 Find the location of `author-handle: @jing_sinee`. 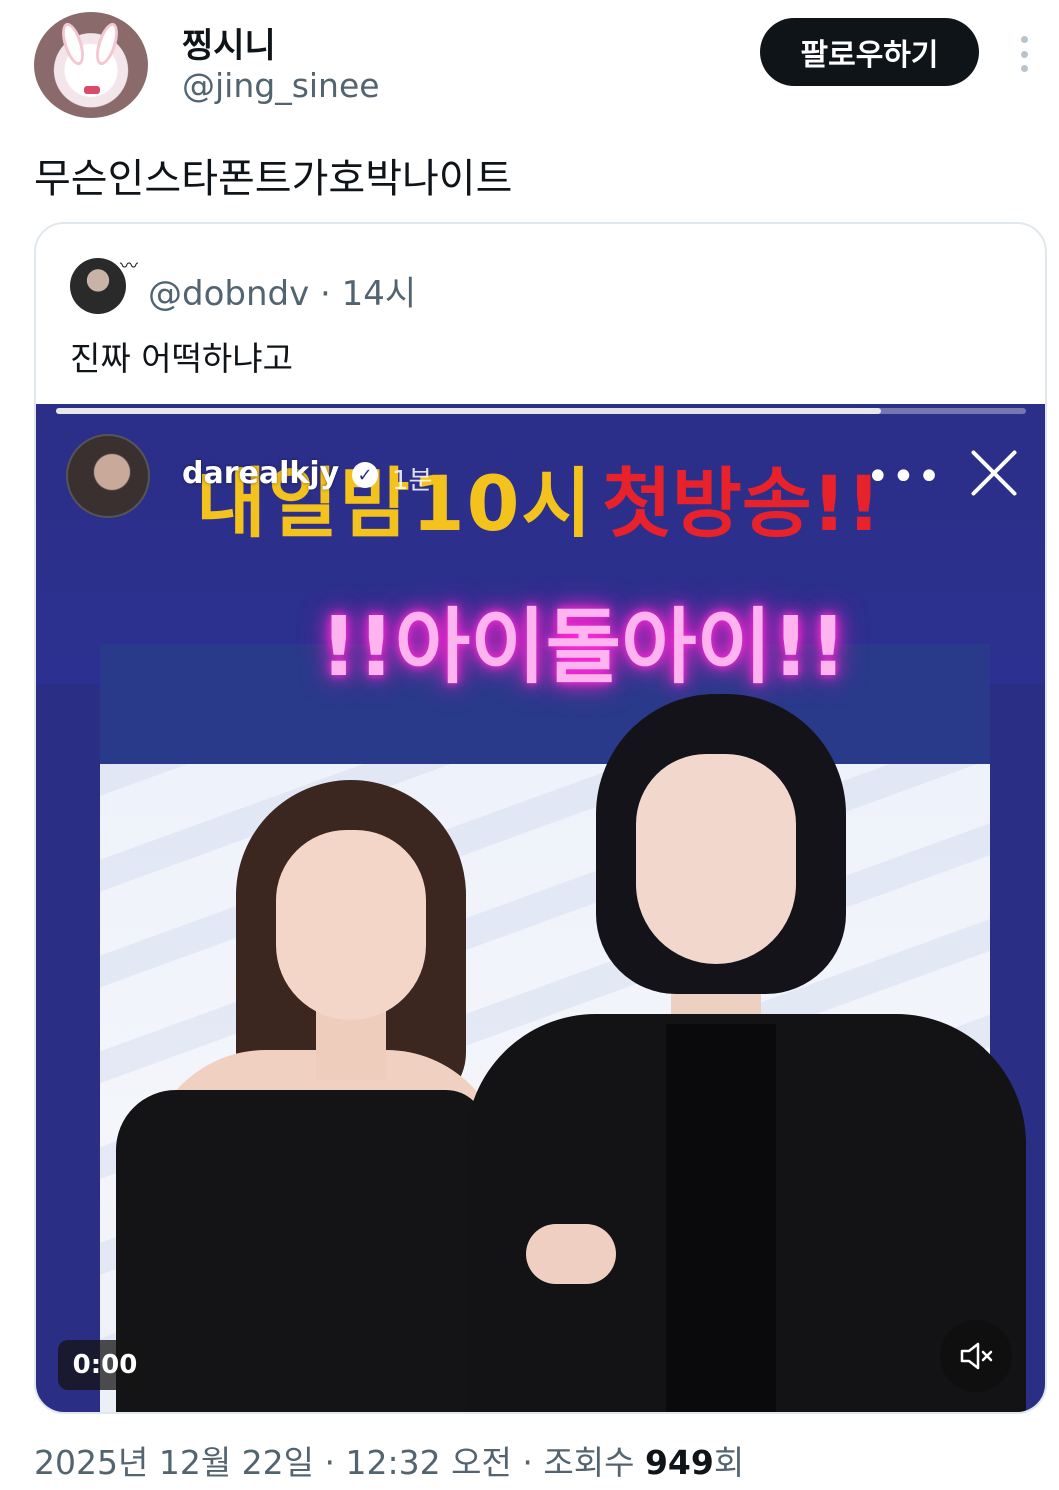

author-handle: @jing_sinee is located at coordinates (281, 85).